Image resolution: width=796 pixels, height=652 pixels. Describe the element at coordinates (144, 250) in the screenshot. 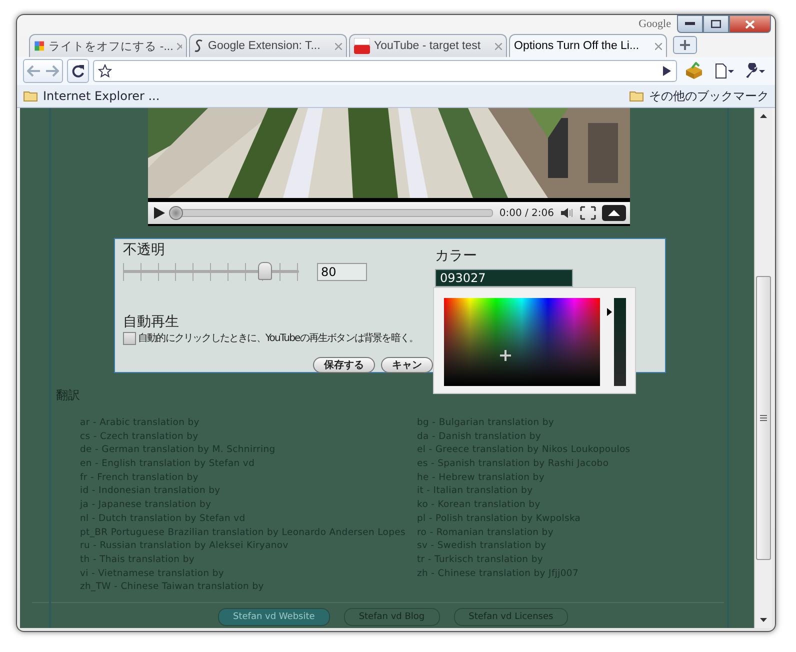

I see `opacity-label: 不透明` at that location.